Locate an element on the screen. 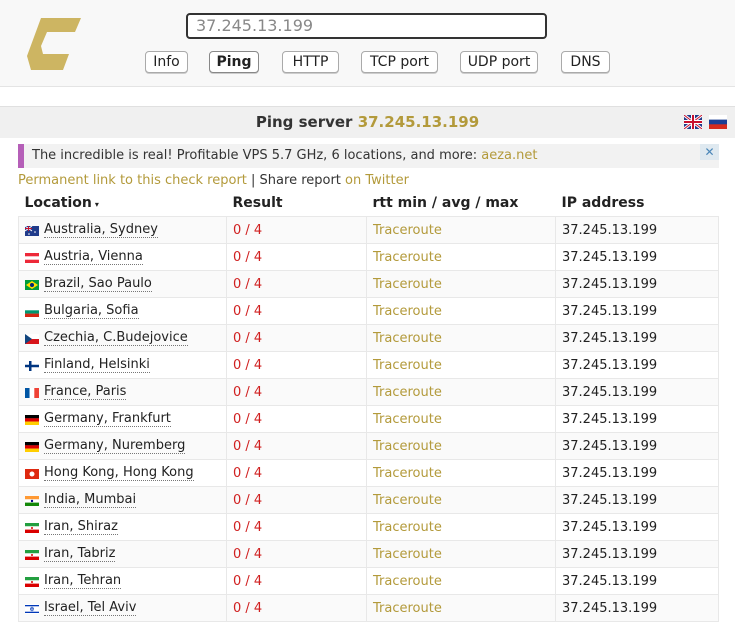  column-header-location: Location ▾ is located at coordinates (123, 203).